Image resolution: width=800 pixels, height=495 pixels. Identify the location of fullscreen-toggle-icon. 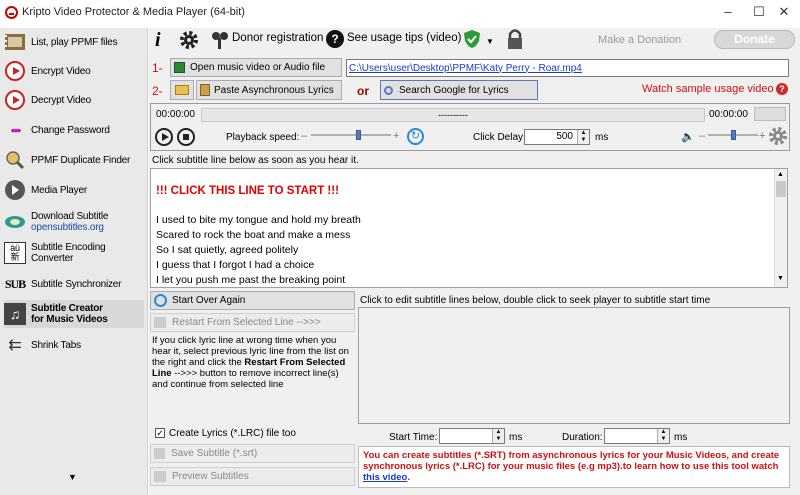
(770, 114).